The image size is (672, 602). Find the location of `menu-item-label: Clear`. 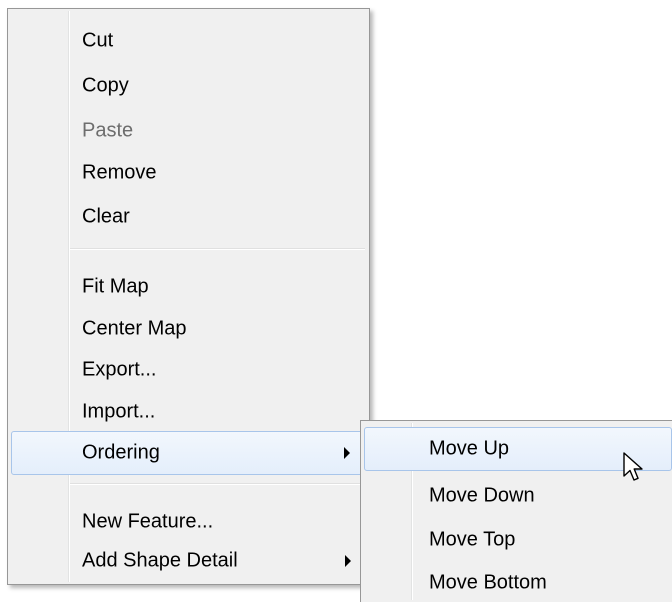

menu-item-label: Clear is located at coordinates (106, 216).